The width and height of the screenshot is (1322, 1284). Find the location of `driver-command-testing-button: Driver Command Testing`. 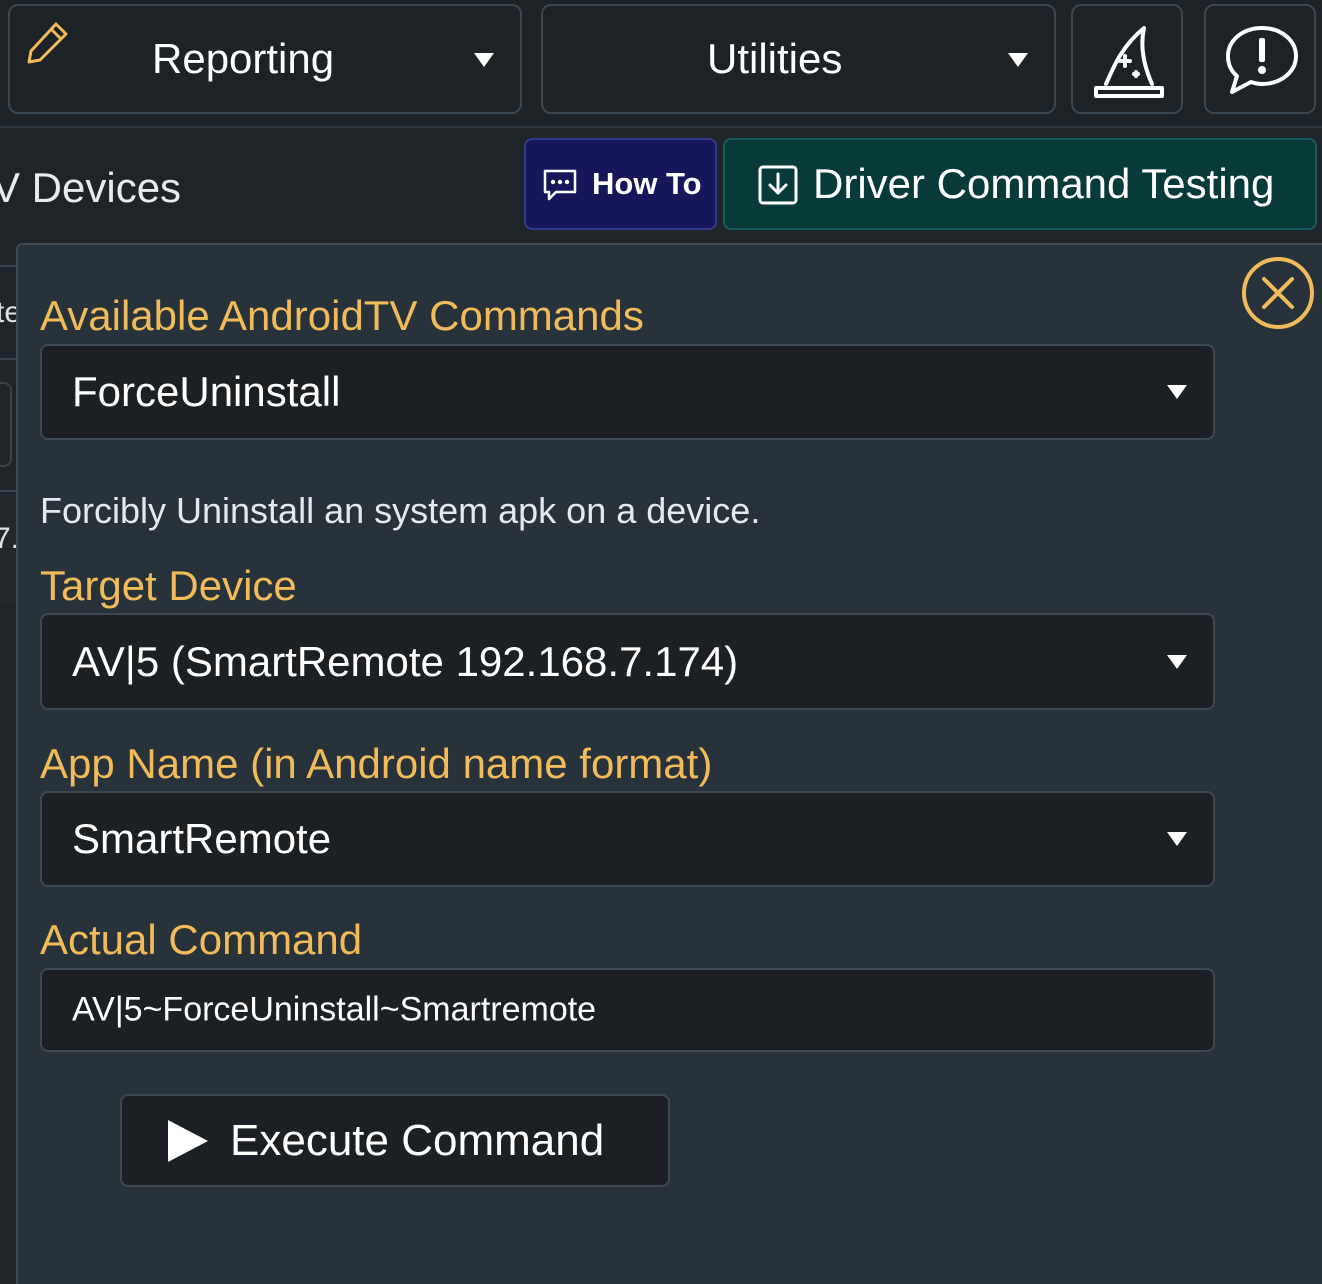

driver-command-testing-button: Driver Command Testing is located at coordinates (1020, 184).